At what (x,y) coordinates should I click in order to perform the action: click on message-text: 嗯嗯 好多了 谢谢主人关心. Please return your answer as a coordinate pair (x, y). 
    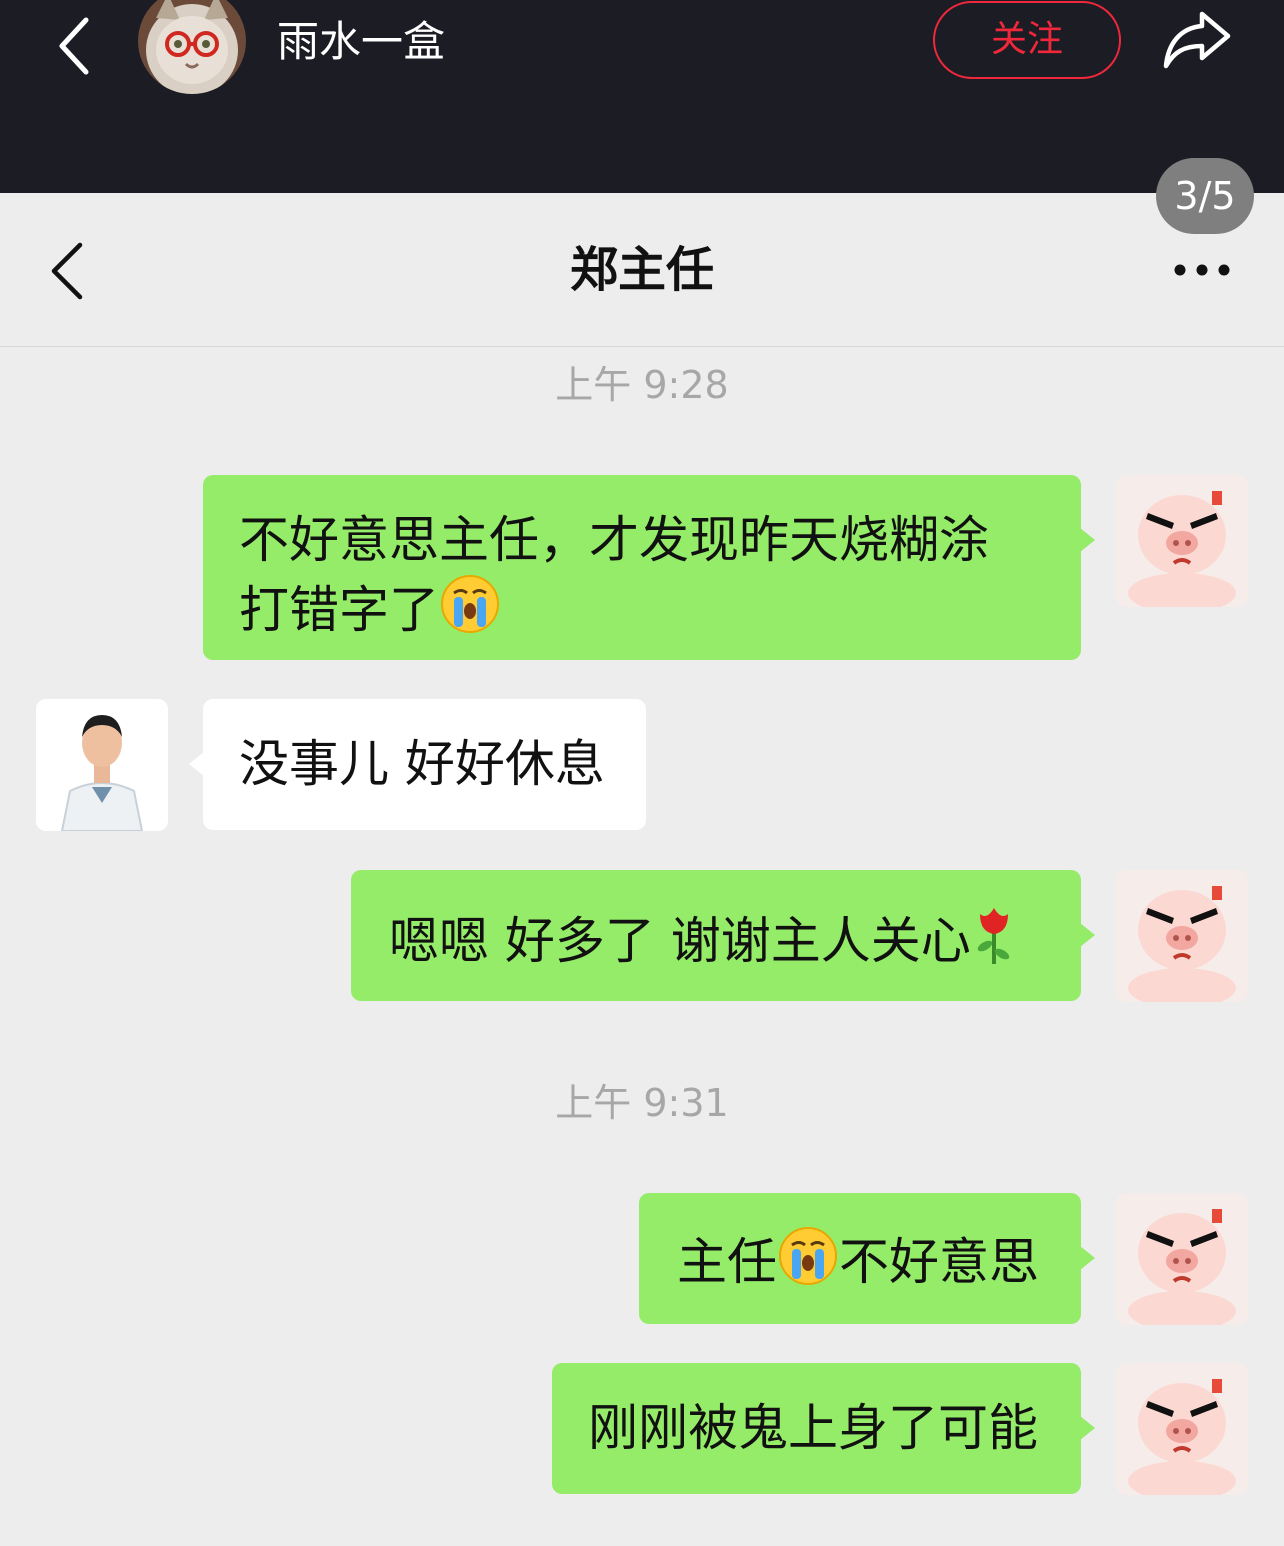
    Looking at the image, I should click on (680, 941).